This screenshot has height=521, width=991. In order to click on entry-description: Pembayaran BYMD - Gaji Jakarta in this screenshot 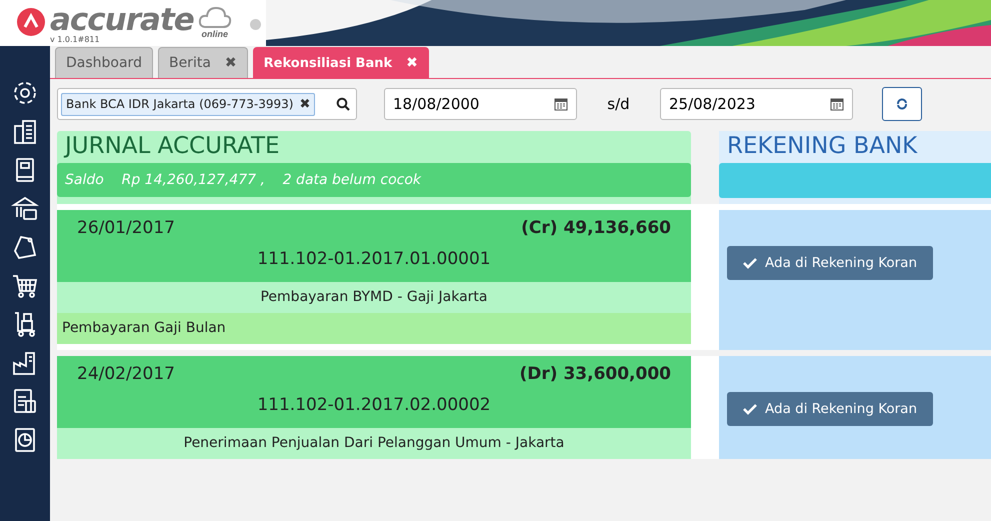, I will do `click(374, 297)`.